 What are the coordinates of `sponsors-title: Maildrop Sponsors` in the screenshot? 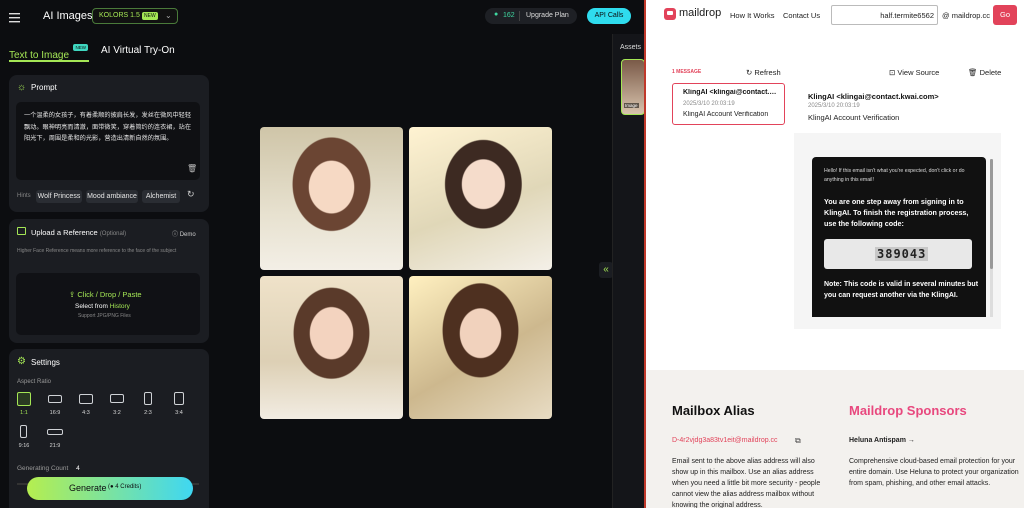 It's located at (908, 410).